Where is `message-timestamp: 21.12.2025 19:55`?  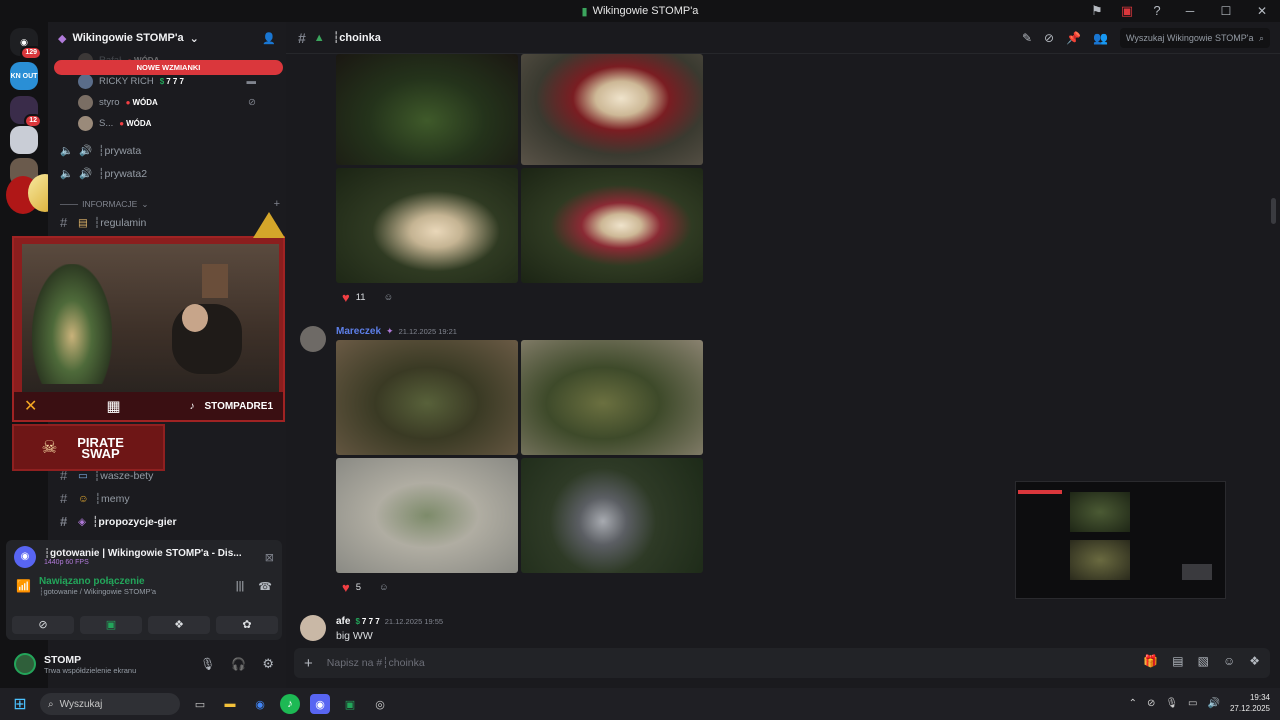 message-timestamp: 21.12.2025 19:55 is located at coordinates (414, 621).